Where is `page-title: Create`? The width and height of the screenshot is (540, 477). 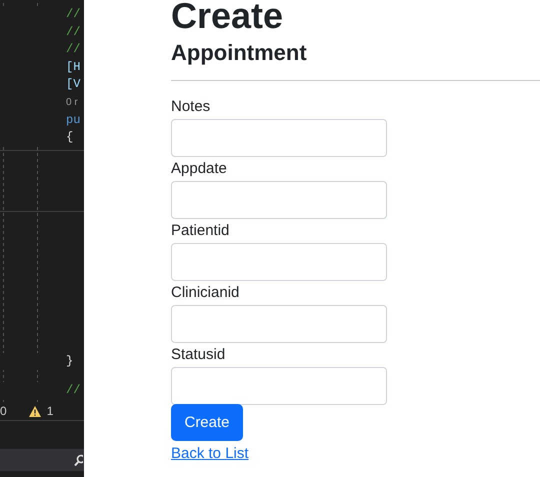
page-title: Create is located at coordinates (227, 18).